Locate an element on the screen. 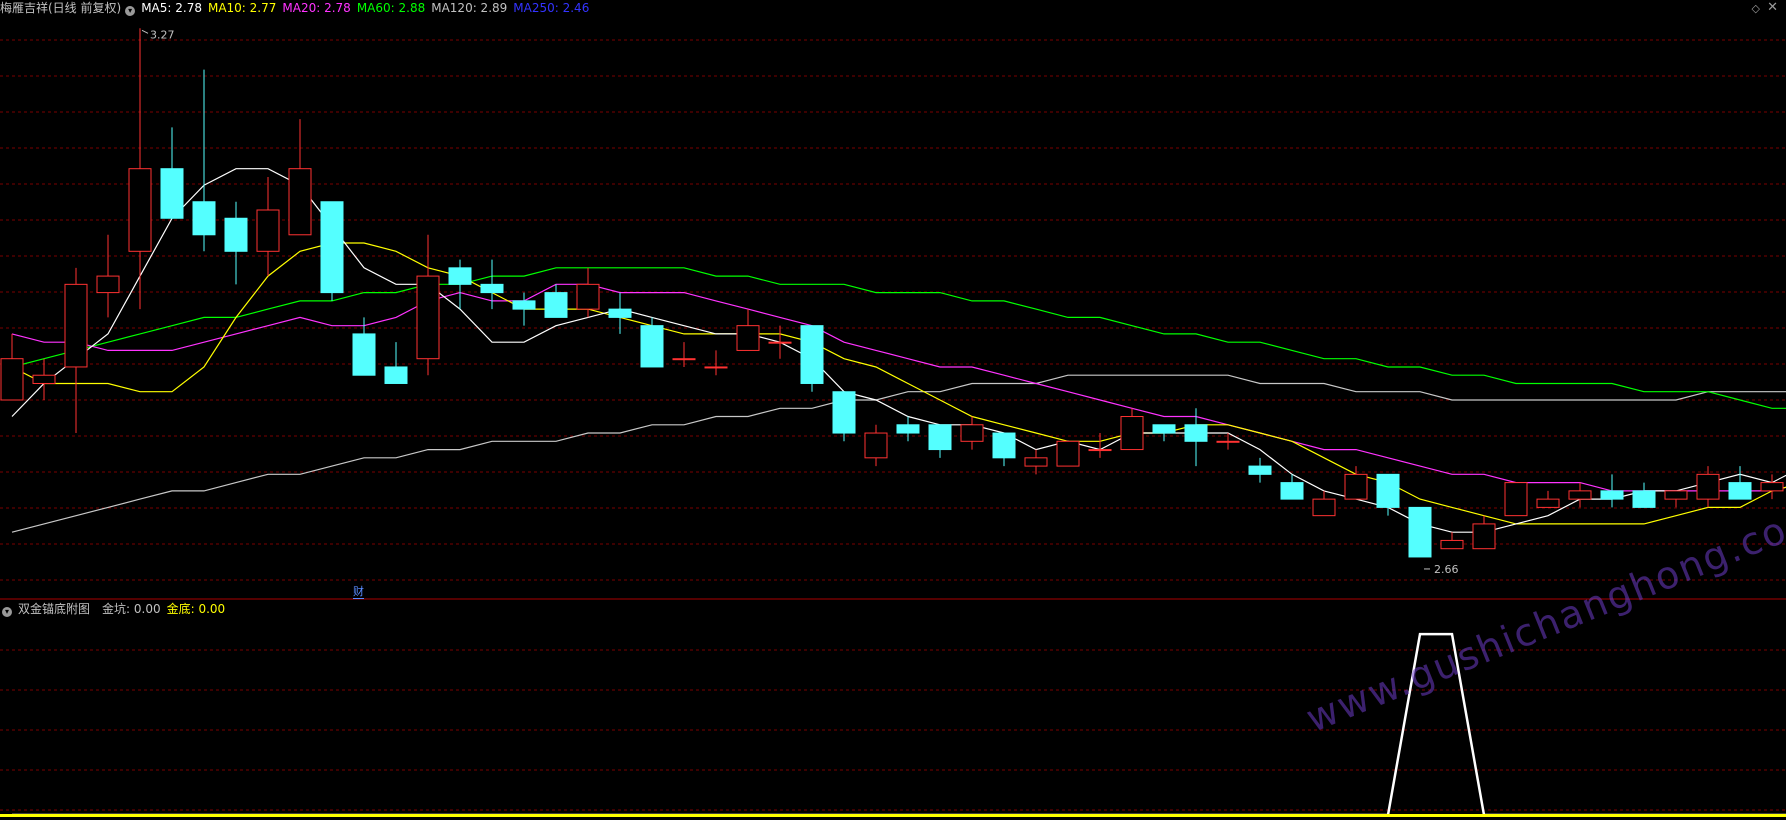 The height and width of the screenshot is (820, 1786). high-price-label: 3.27 is located at coordinates (162, 34).